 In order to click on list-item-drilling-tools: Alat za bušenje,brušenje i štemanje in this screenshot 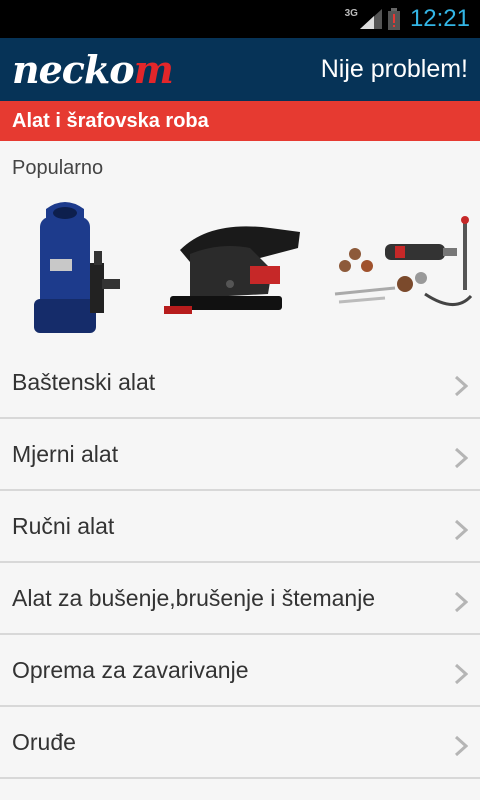, I will do `click(240, 599)`.